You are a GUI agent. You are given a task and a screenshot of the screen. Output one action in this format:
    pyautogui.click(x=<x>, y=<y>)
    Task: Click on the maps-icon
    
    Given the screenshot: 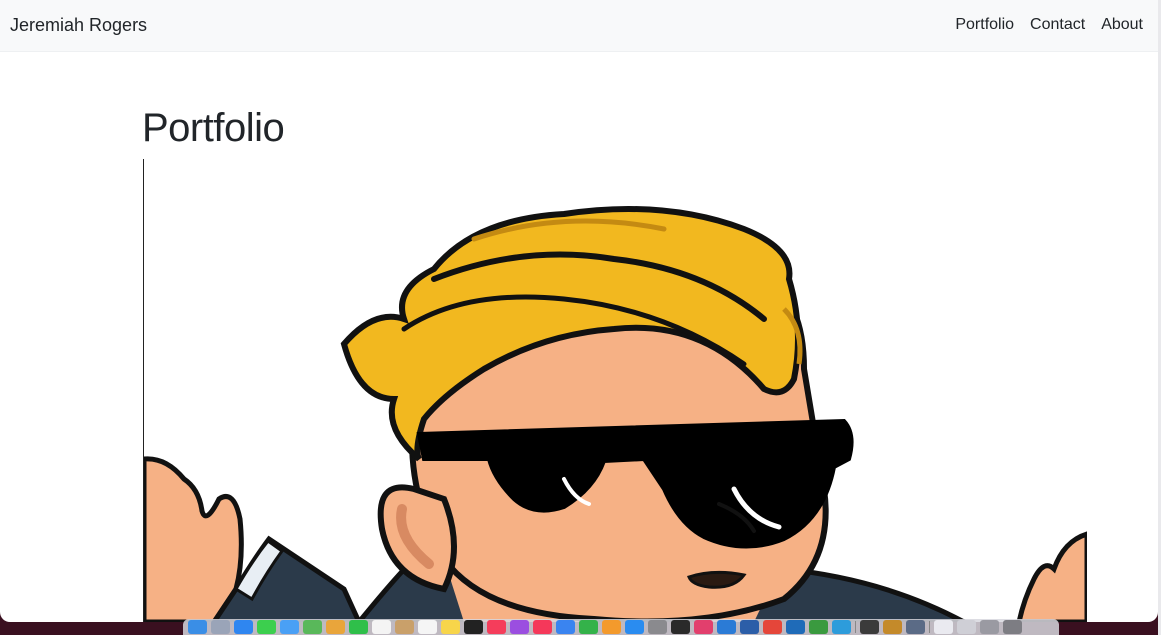 What is the action you would take?
    pyautogui.click(x=312, y=627)
    